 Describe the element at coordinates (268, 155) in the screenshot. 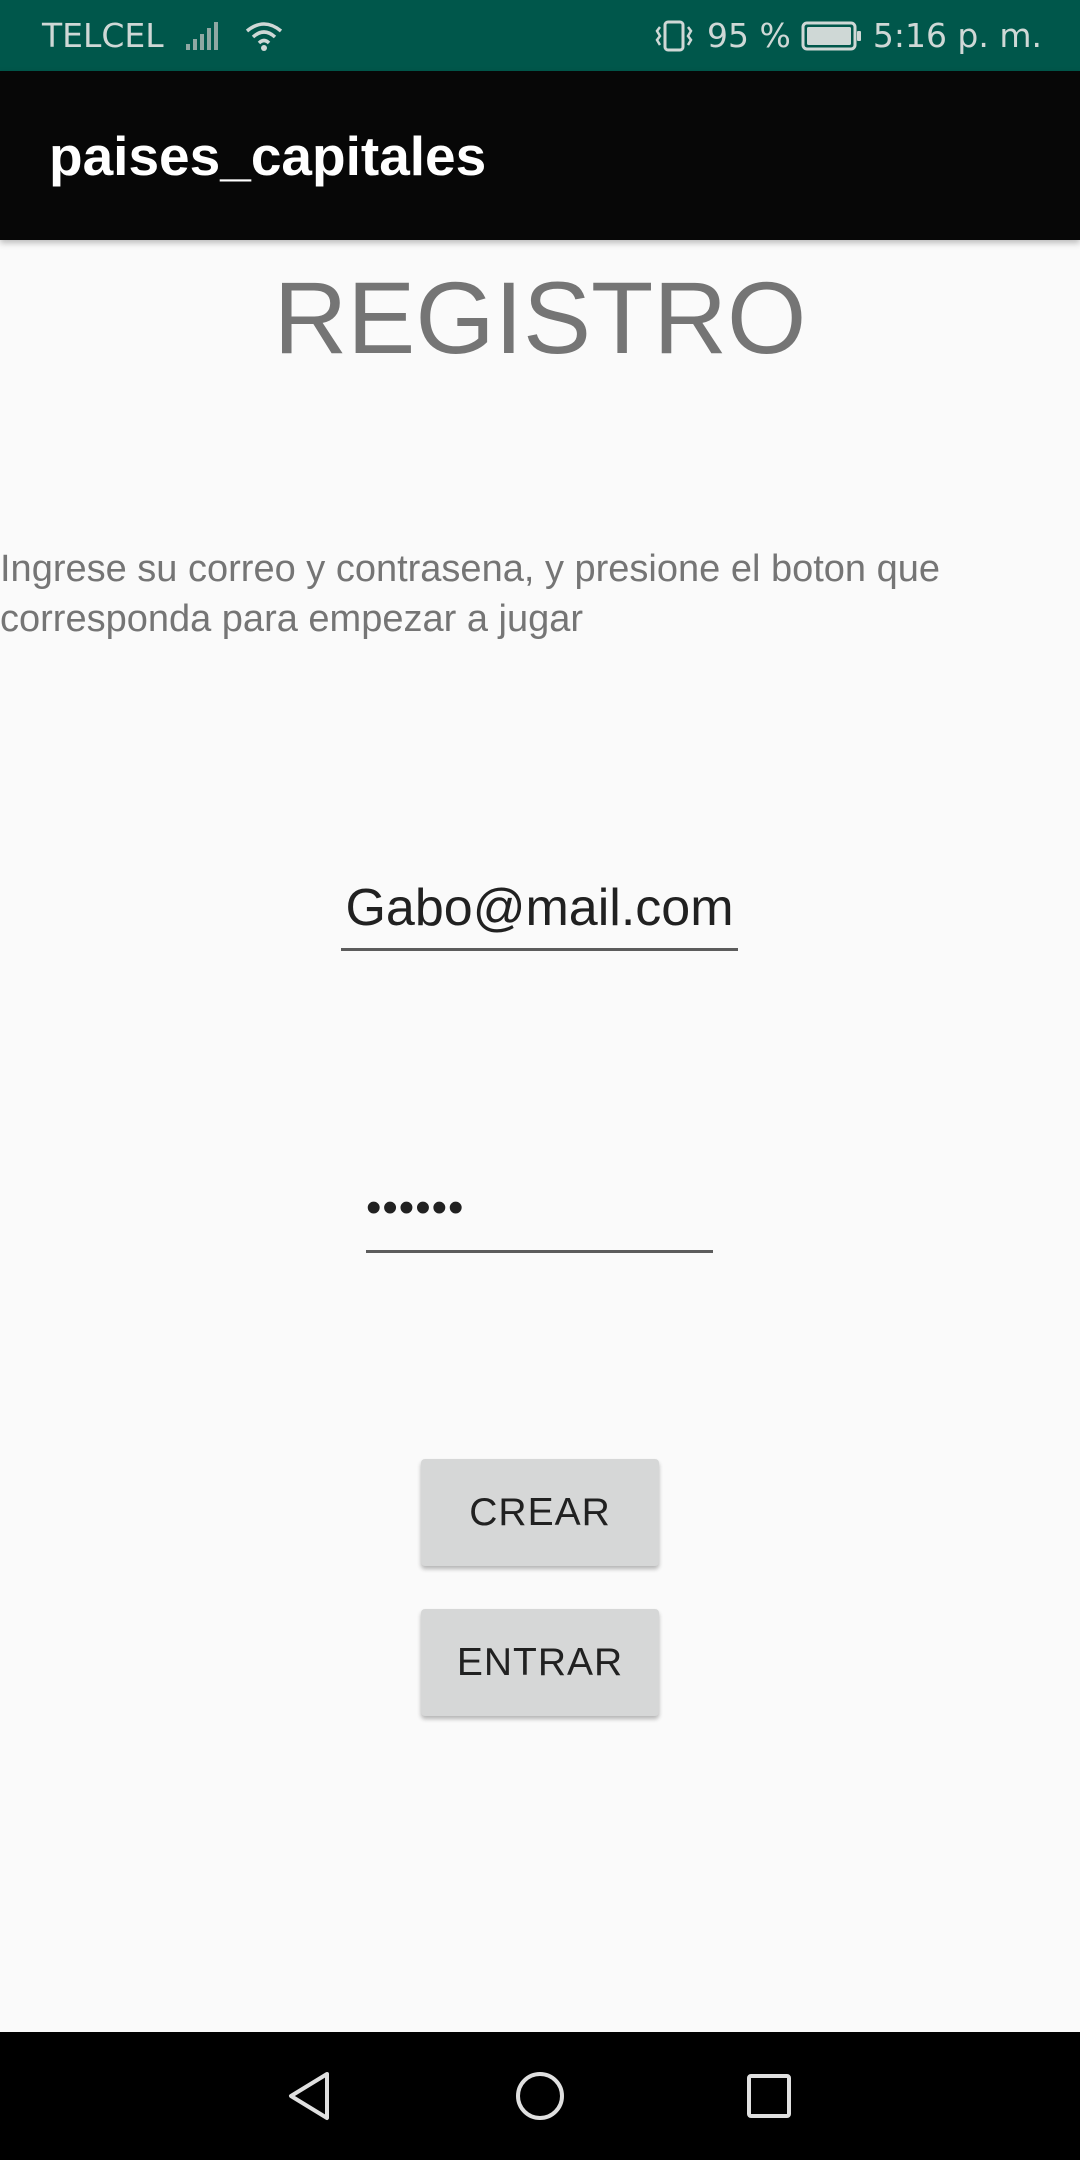

I see `app-title: paises_capitales` at that location.